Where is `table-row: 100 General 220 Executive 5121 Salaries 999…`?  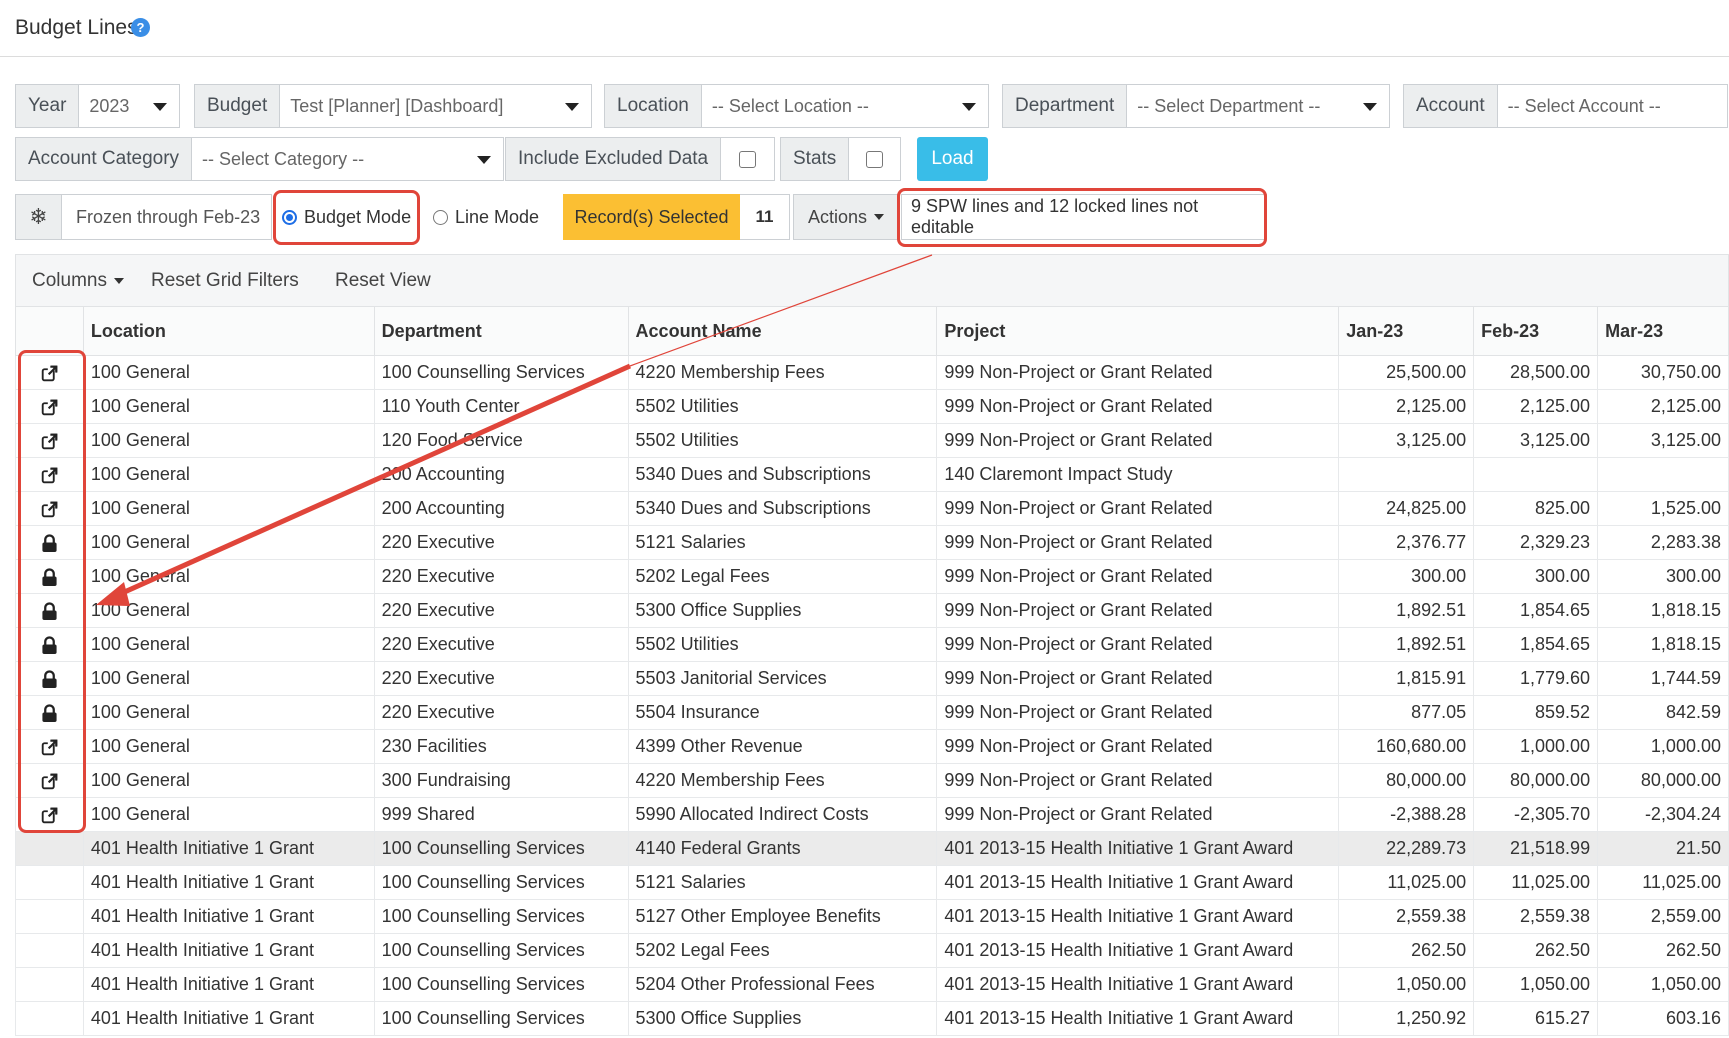
table-row: 100 General 220 Executive 5121 Salaries 999… is located at coordinates (872, 542).